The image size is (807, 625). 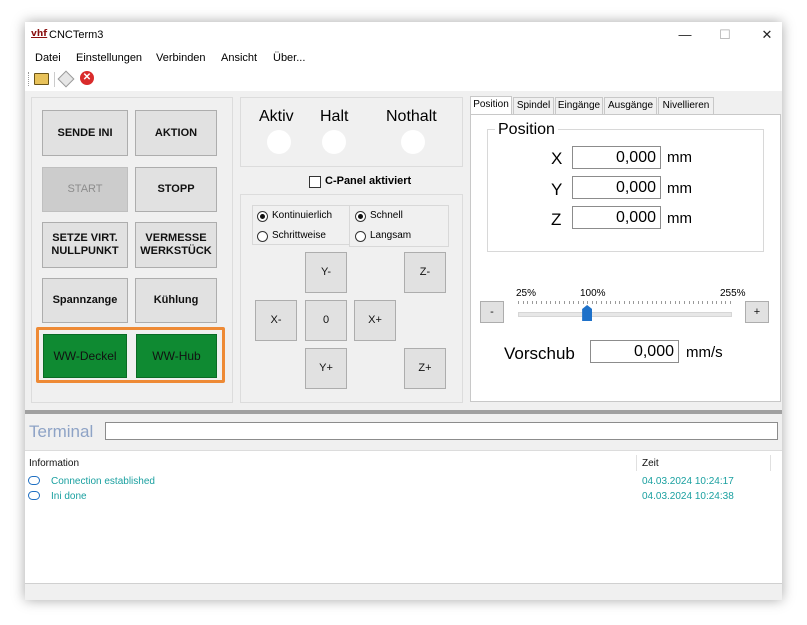 I want to click on langsam-label: Langsam, so click(x=391, y=235).